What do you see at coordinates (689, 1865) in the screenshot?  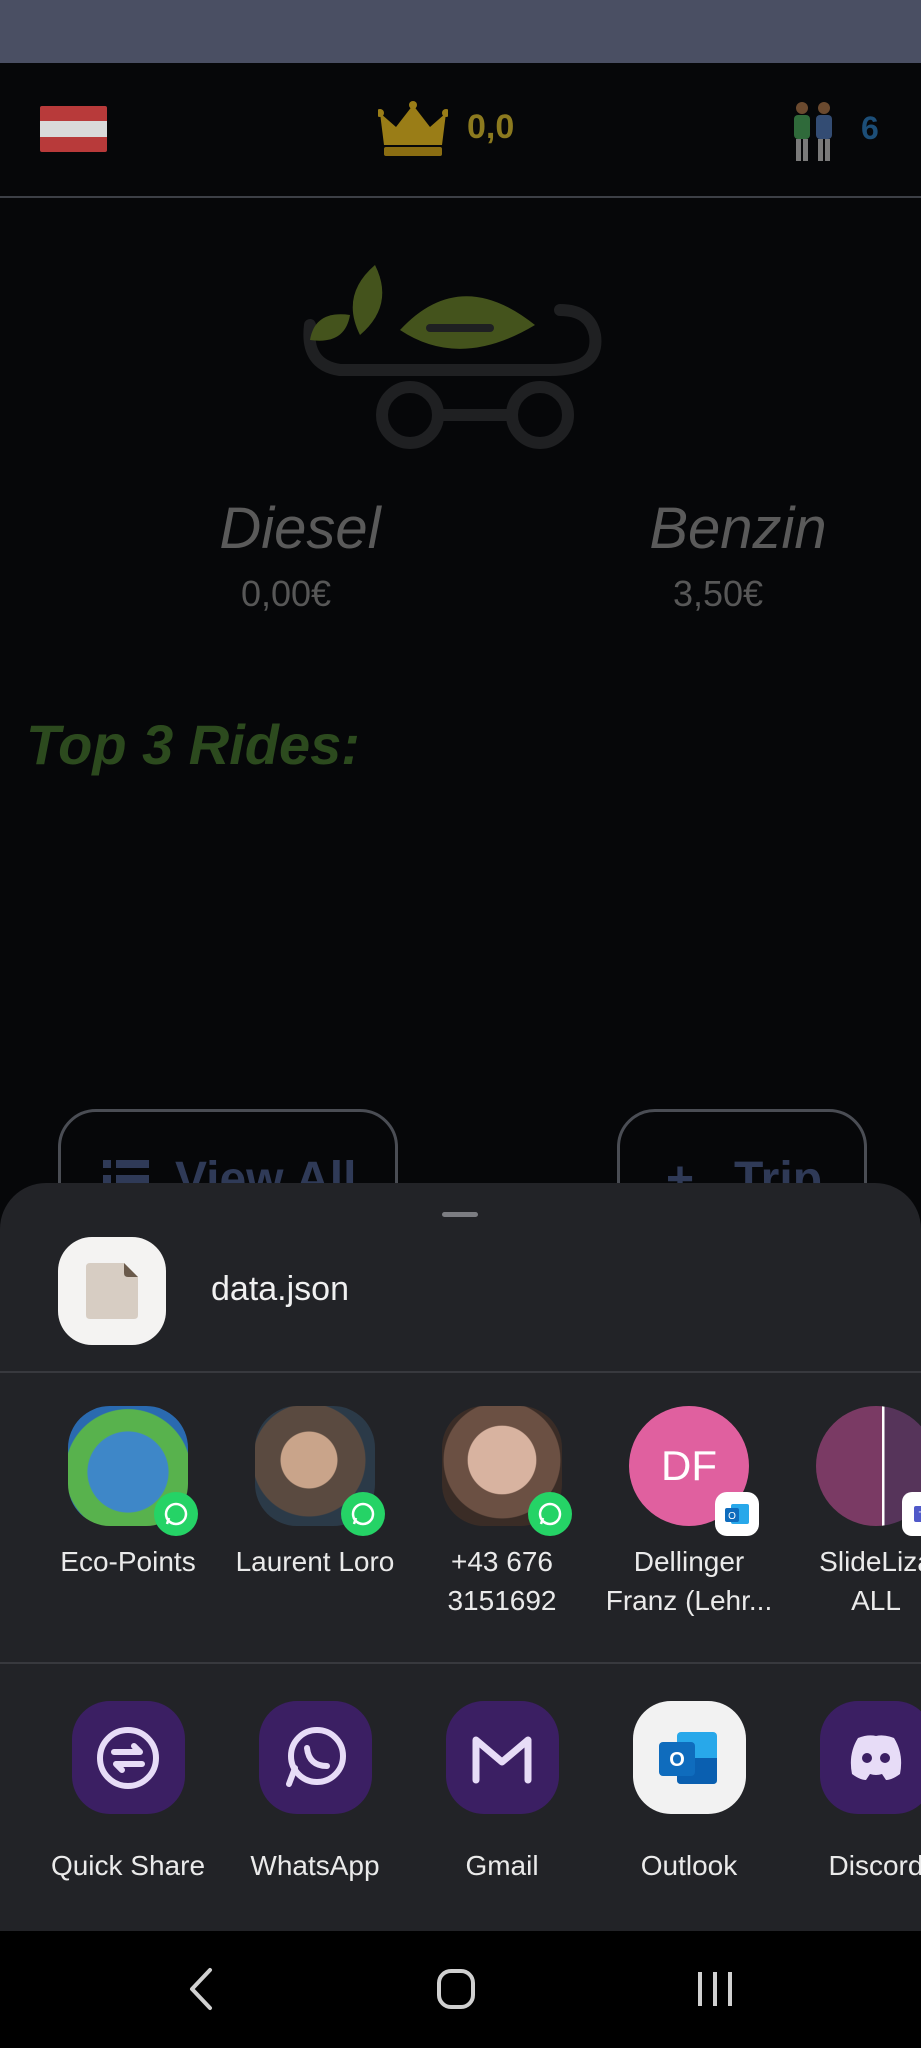 I see `app-label: Outlook` at bounding box center [689, 1865].